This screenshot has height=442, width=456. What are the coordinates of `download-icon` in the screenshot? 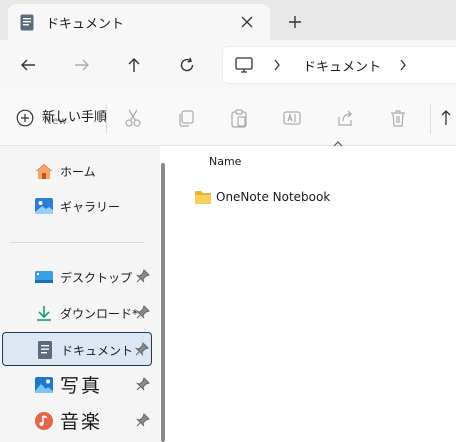 It's located at (44, 313).